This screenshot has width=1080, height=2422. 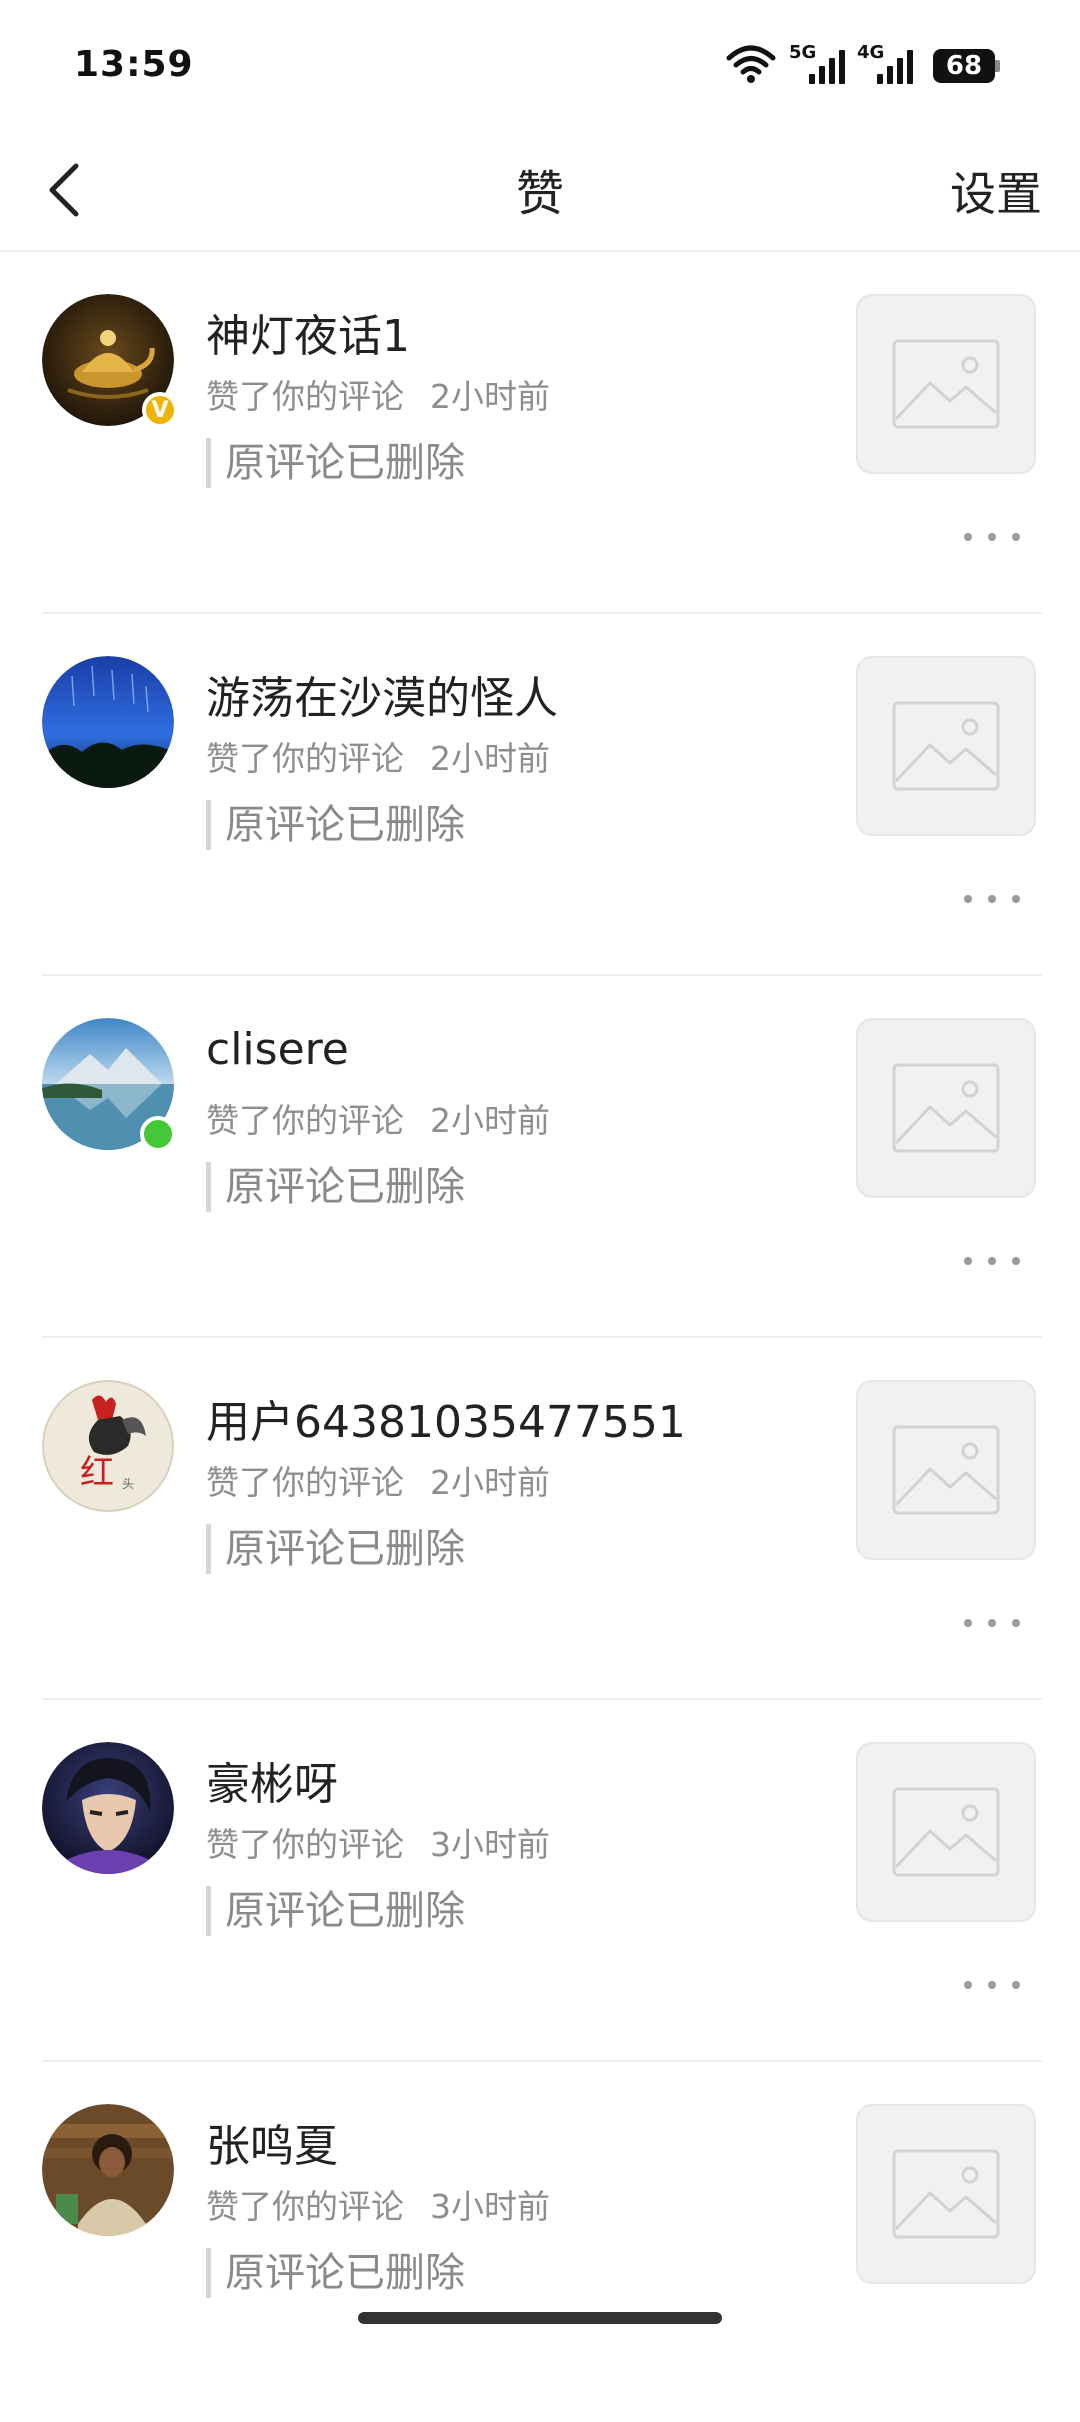 What do you see at coordinates (128, 1484) in the screenshot?
I see `svg-text: 头` at bounding box center [128, 1484].